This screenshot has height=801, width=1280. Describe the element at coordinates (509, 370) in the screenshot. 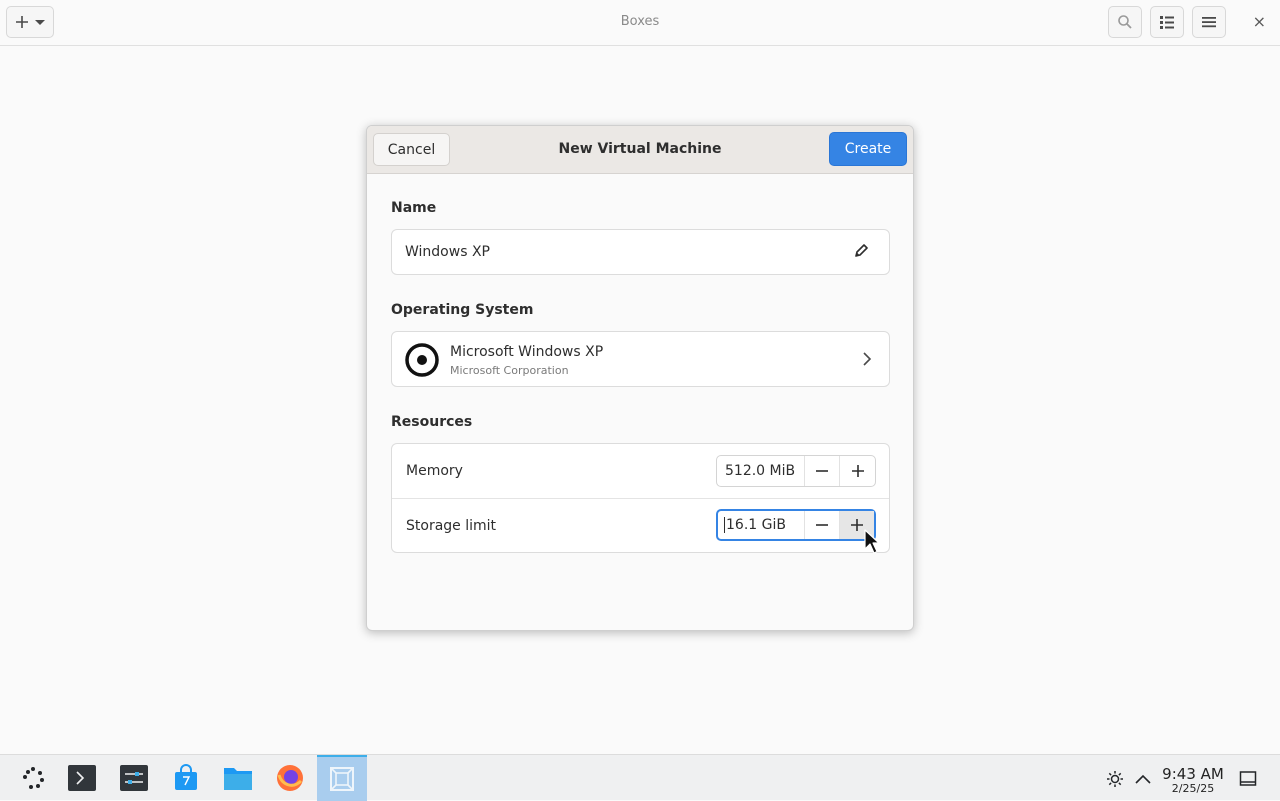

I see `os-vendor: Microsoft Corporation` at that location.